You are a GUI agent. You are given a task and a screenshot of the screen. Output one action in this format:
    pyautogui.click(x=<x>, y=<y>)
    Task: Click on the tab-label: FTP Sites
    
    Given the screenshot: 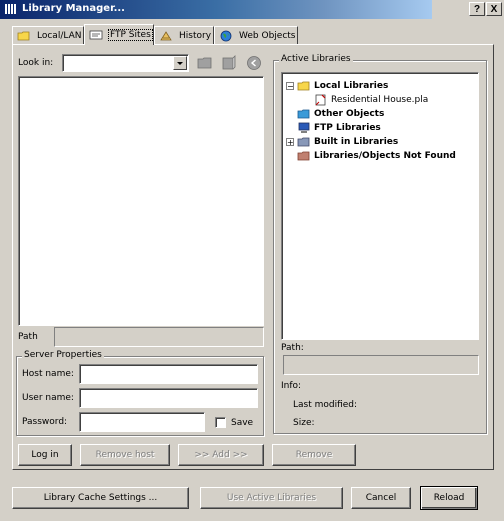 What is the action you would take?
    pyautogui.click(x=130, y=35)
    